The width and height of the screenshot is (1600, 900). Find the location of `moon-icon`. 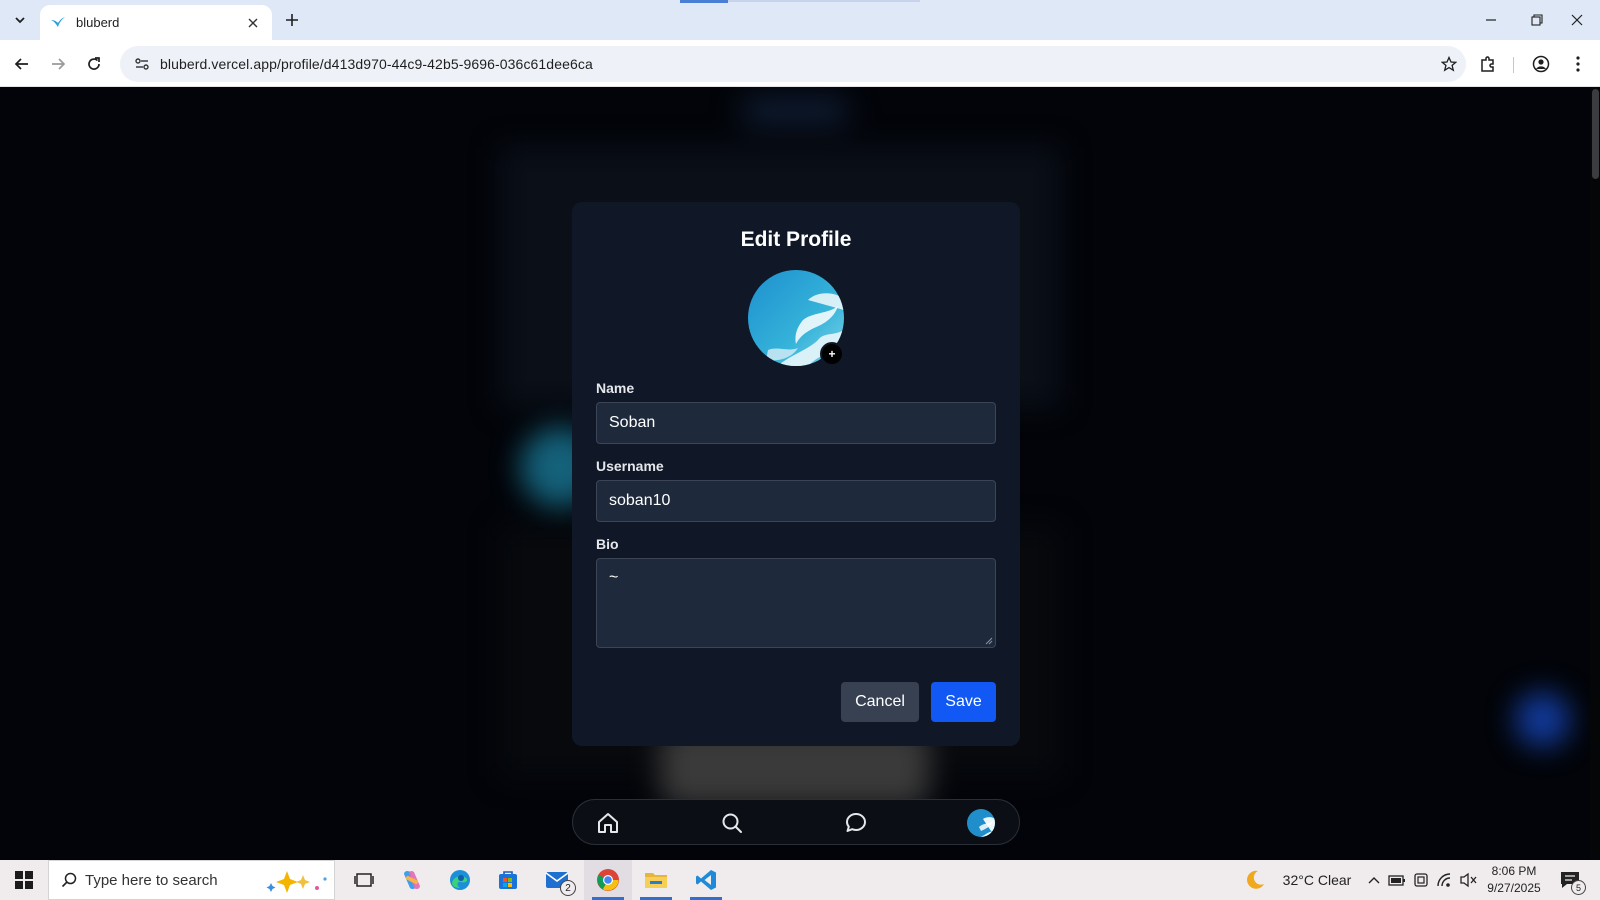

moon-icon is located at coordinates (1255, 879).